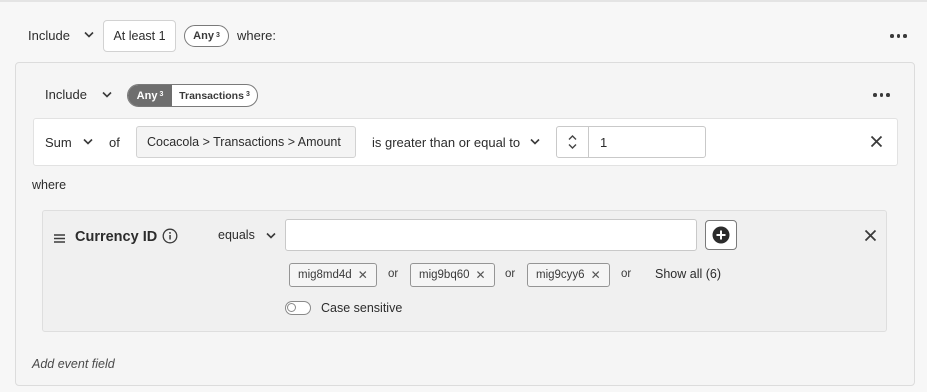 This screenshot has width=927, height=392. I want to click on event-include-chevron-down-icon, so click(107, 94).